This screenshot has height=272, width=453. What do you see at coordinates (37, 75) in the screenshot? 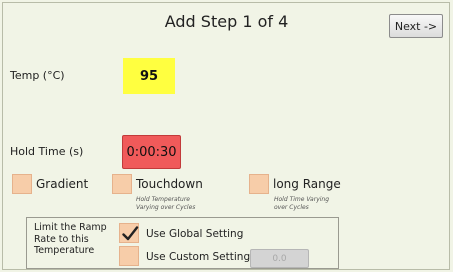
I see `temp-label: Temp (°C)` at bounding box center [37, 75].